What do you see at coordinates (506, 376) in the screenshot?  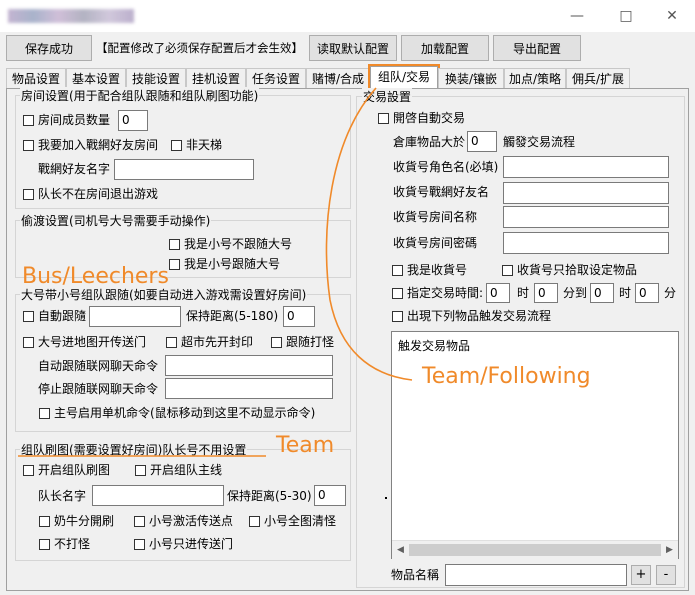 I see `annotation-team-following: Team/Following` at bounding box center [506, 376].